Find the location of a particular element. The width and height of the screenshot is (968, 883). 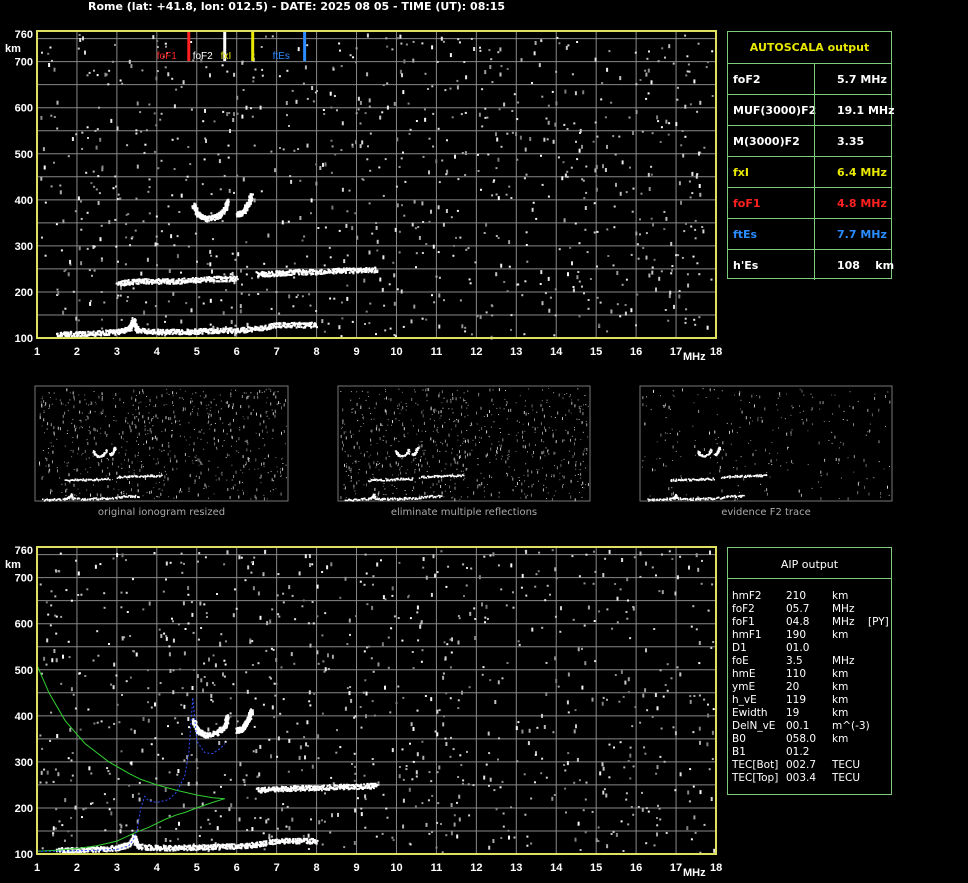

y-tick-label: 600 is located at coordinates (24, 109).